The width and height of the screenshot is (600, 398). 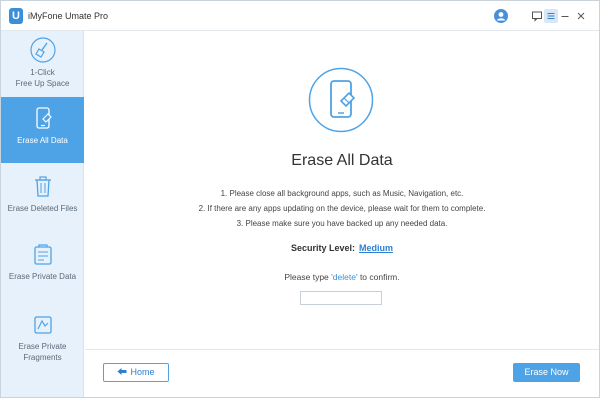 What do you see at coordinates (42, 64) in the screenshot?
I see `sidebar-item-free-up-space: 1-Click Free Up Space` at bounding box center [42, 64].